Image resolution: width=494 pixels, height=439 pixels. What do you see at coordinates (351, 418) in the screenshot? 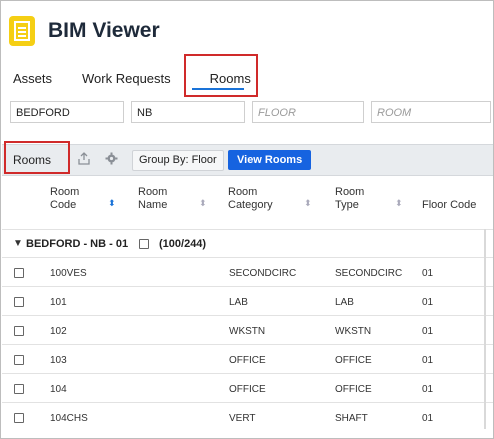
I see `room-type: SHAFT` at bounding box center [351, 418].